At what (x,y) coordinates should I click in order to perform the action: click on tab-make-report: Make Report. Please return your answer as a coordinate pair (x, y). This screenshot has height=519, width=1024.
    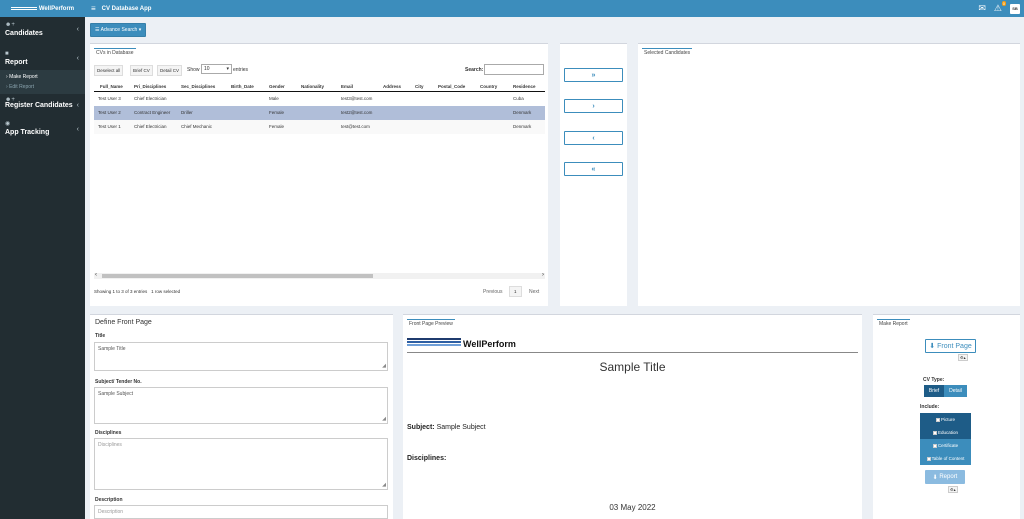
    Looking at the image, I should click on (893, 323).